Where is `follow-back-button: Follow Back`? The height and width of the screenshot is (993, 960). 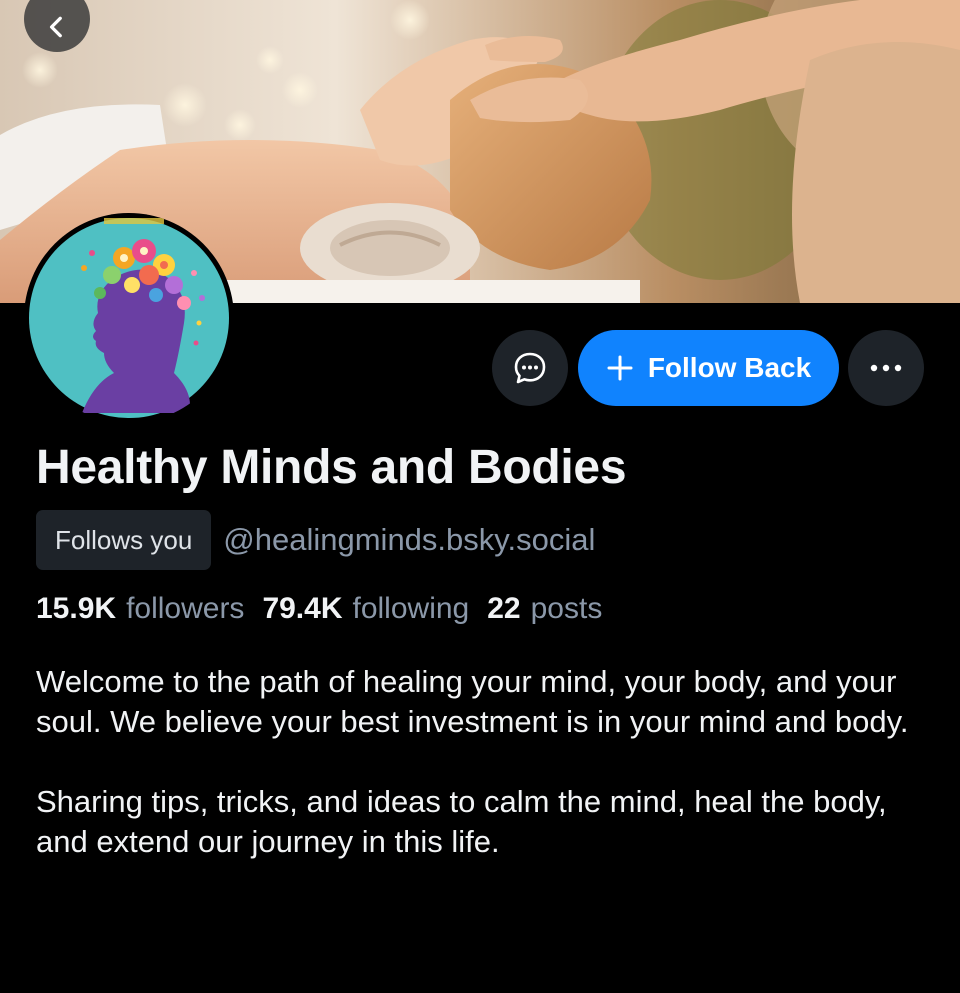
follow-back-button: Follow Back is located at coordinates (708, 368).